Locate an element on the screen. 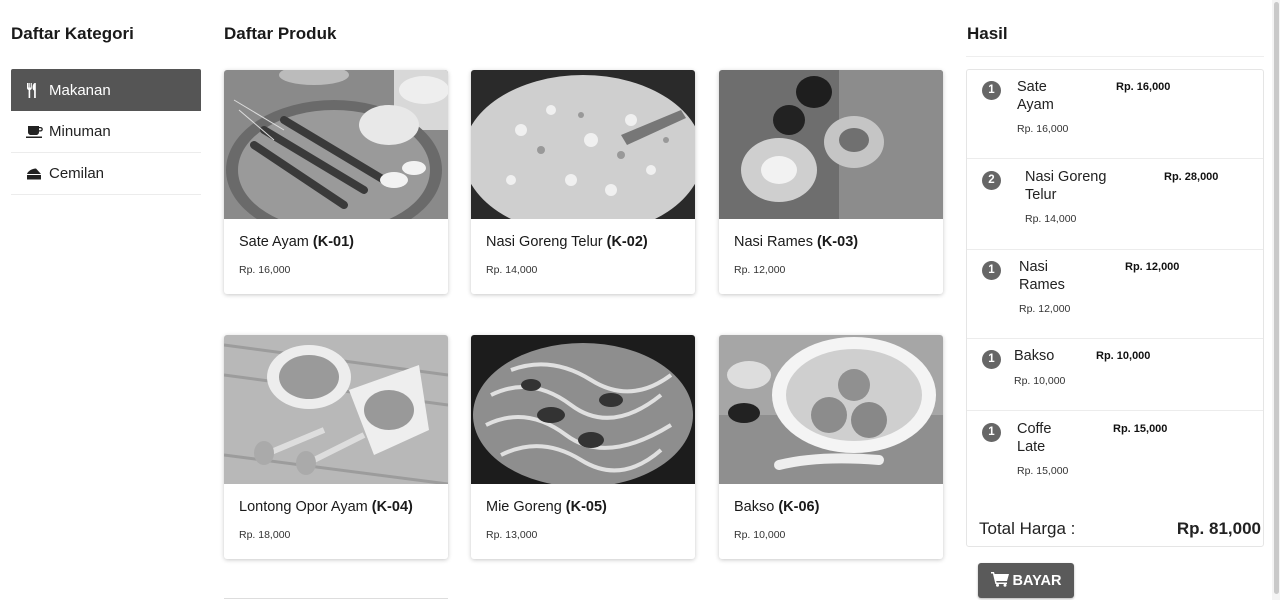 The height and width of the screenshot is (600, 1280). cart-item: 1 Bakso Rp. 10,000 Rp. 10,000 is located at coordinates (1115, 375).